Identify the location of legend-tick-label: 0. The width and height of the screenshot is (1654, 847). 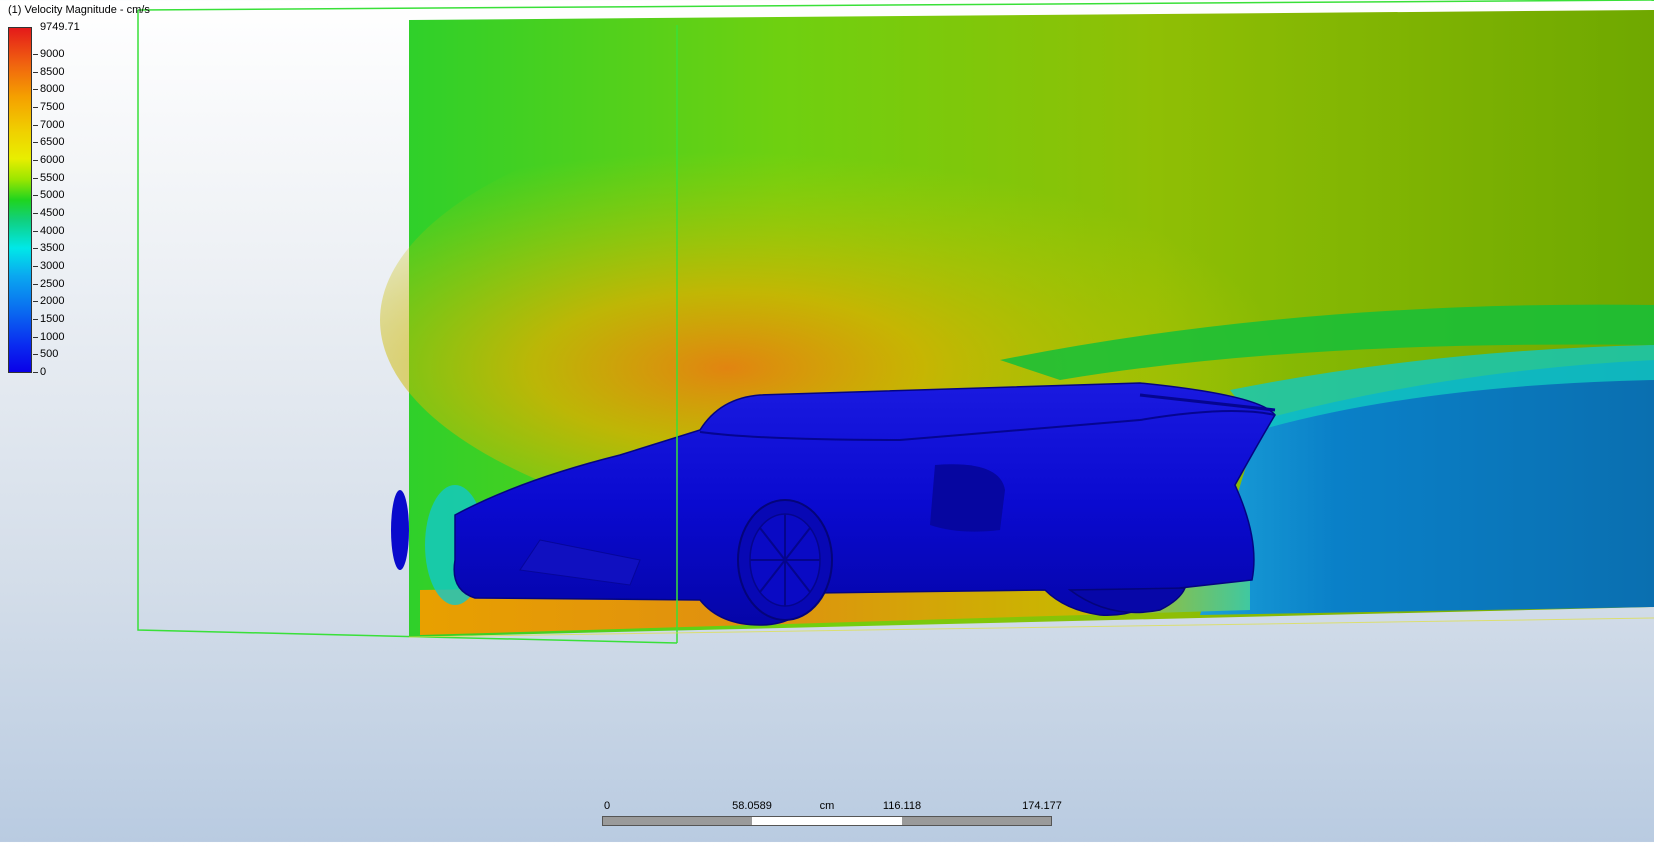
(43, 372).